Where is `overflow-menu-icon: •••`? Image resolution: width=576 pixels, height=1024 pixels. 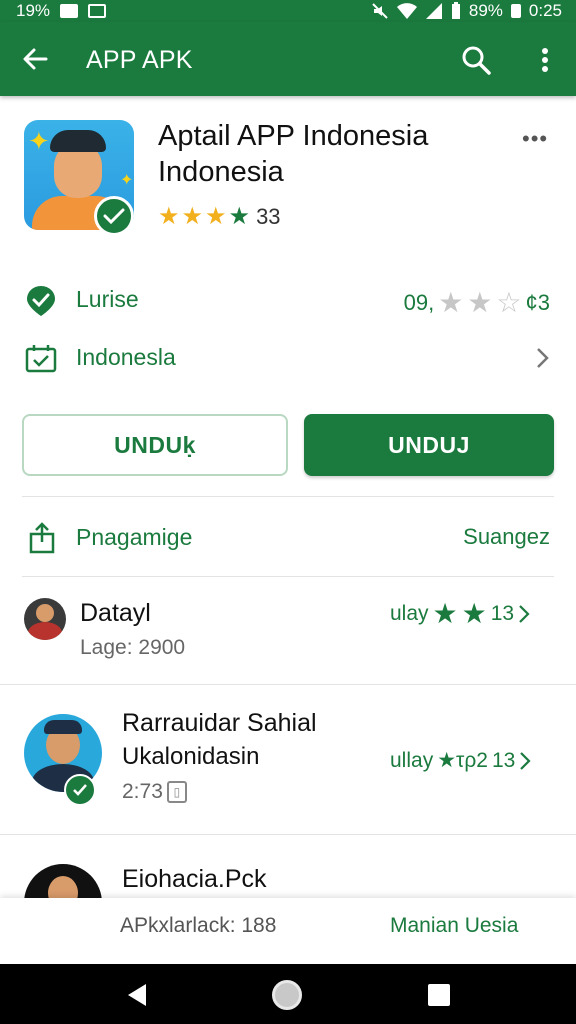 overflow-menu-icon: ••• is located at coordinates (535, 139).